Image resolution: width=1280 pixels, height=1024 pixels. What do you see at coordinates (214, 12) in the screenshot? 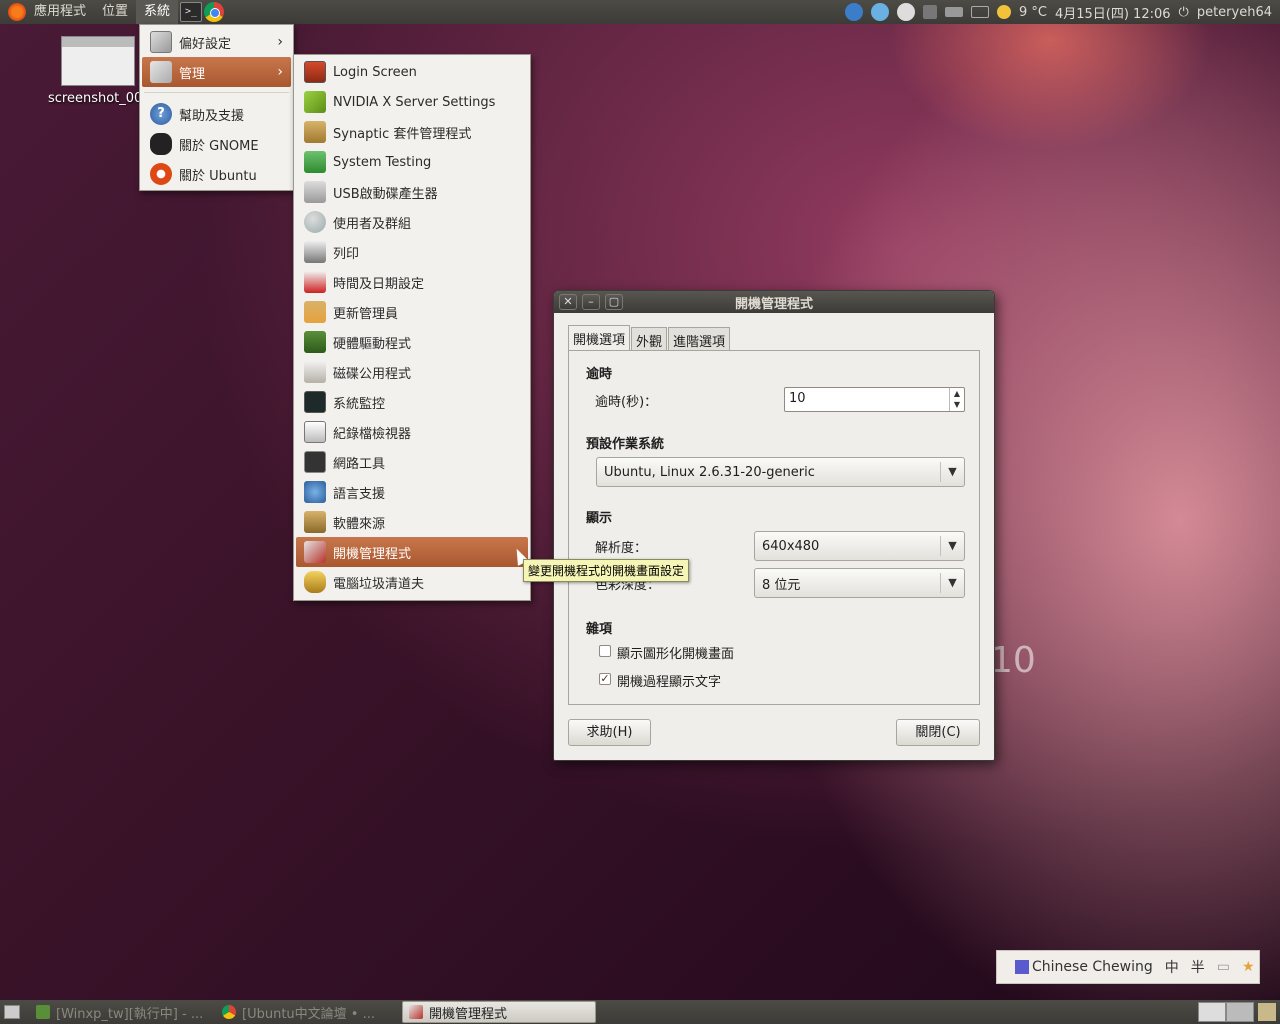
I see `chrome-launcher-icon` at bounding box center [214, 12].